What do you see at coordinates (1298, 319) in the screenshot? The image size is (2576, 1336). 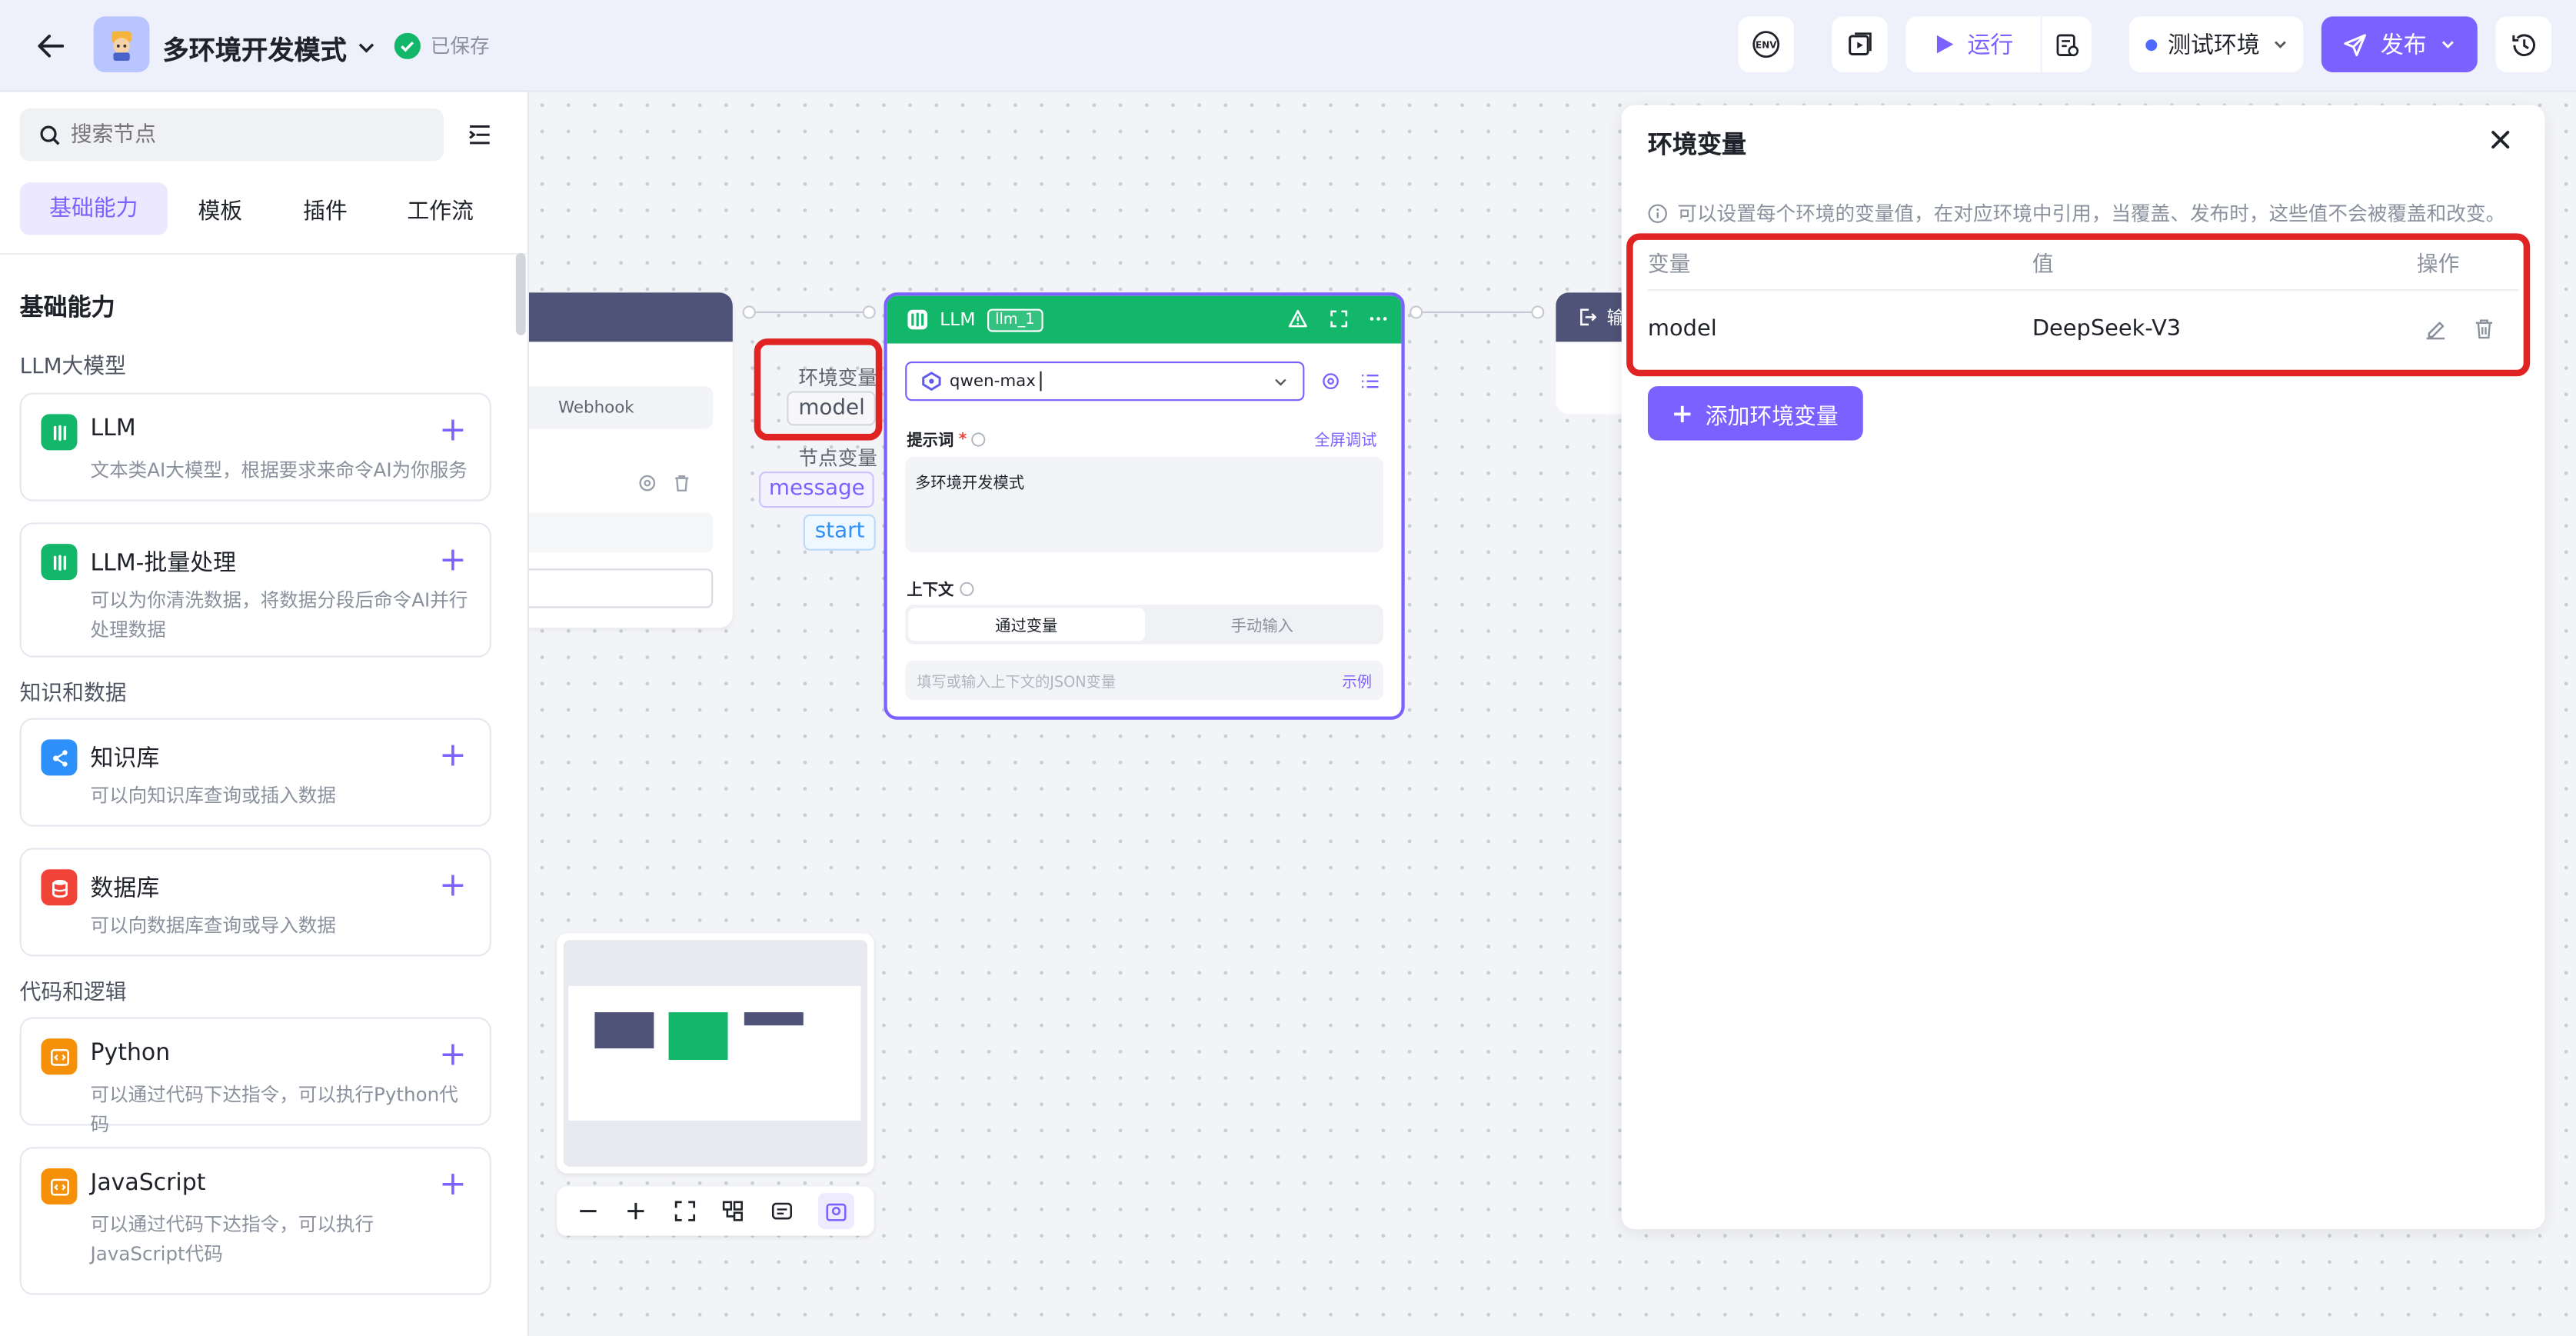 I see `warning-icon` at bounding box center [1298, 319].